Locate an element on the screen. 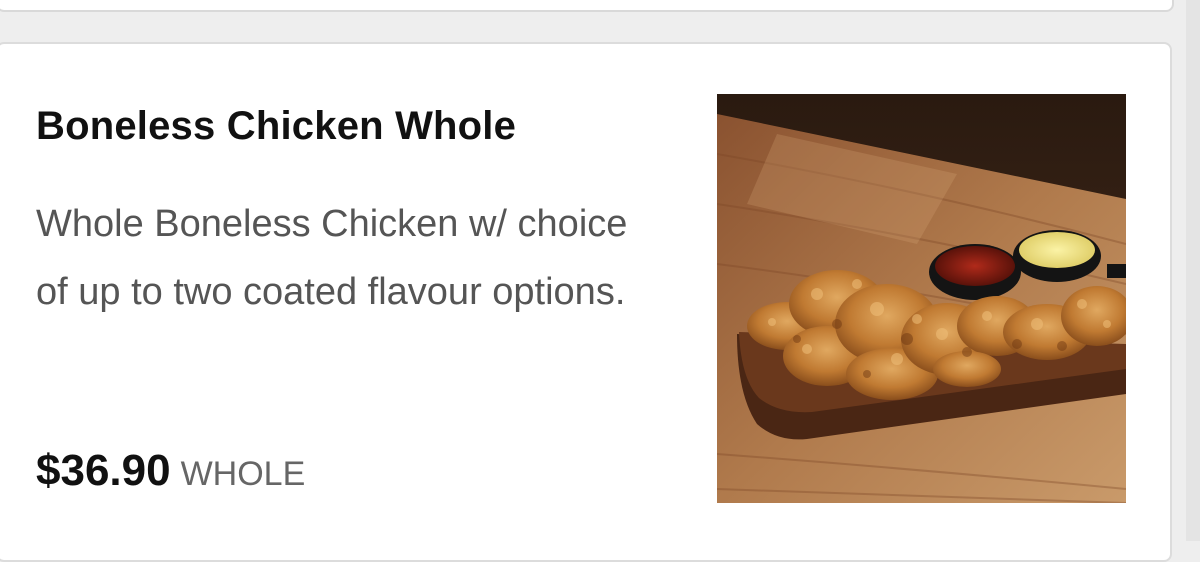 Image resolution: width=1200 pixels, height=562 pixels. scroll-edge is located at coordinates (1193, 270).